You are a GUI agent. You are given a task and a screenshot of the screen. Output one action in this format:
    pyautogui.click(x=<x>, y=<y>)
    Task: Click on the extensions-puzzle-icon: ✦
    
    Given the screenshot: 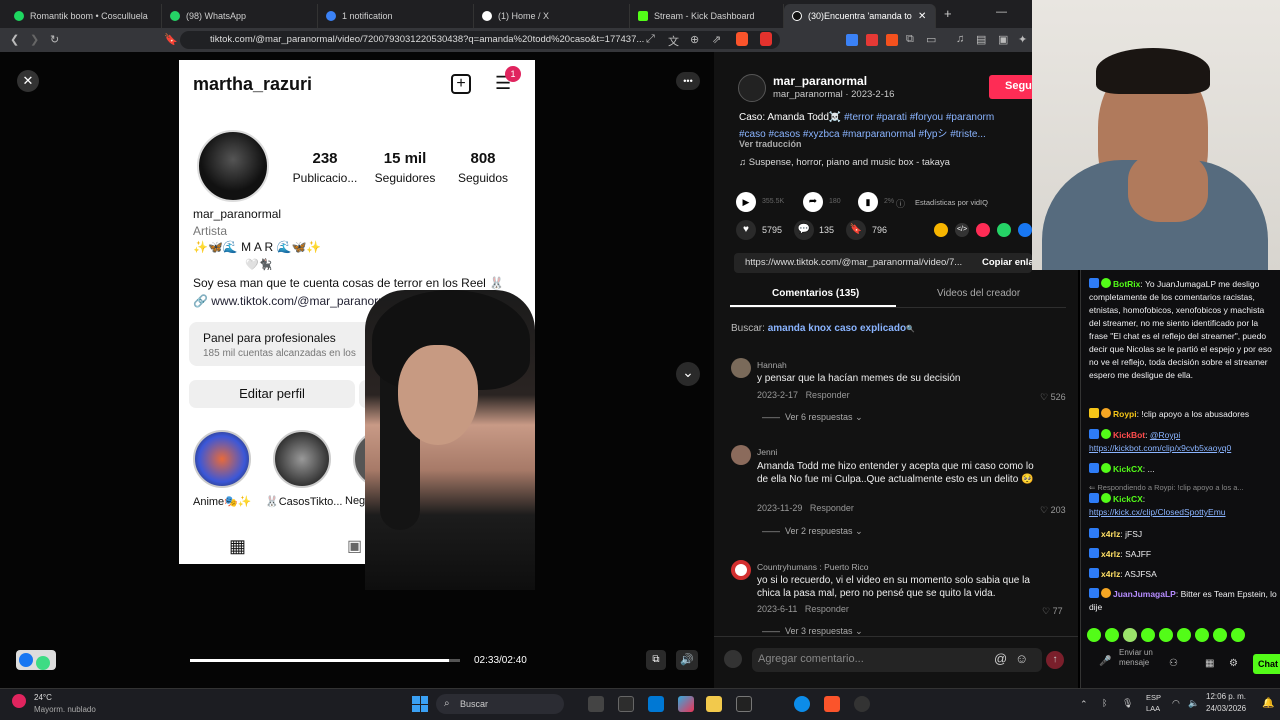 What is the action you would take?
    pyautogui.click(x=1022, y=39)
    